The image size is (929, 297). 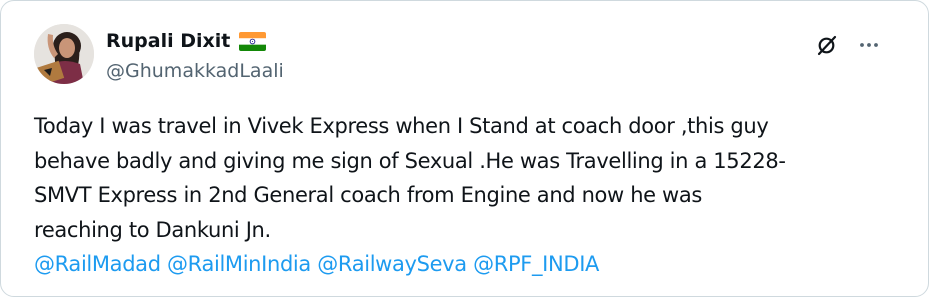 What do you see at coordinates (536, 264) in the screenshot?
I see `mention-link-rpf-india: @RPF_INDIA` at bounding box center [536, 264].